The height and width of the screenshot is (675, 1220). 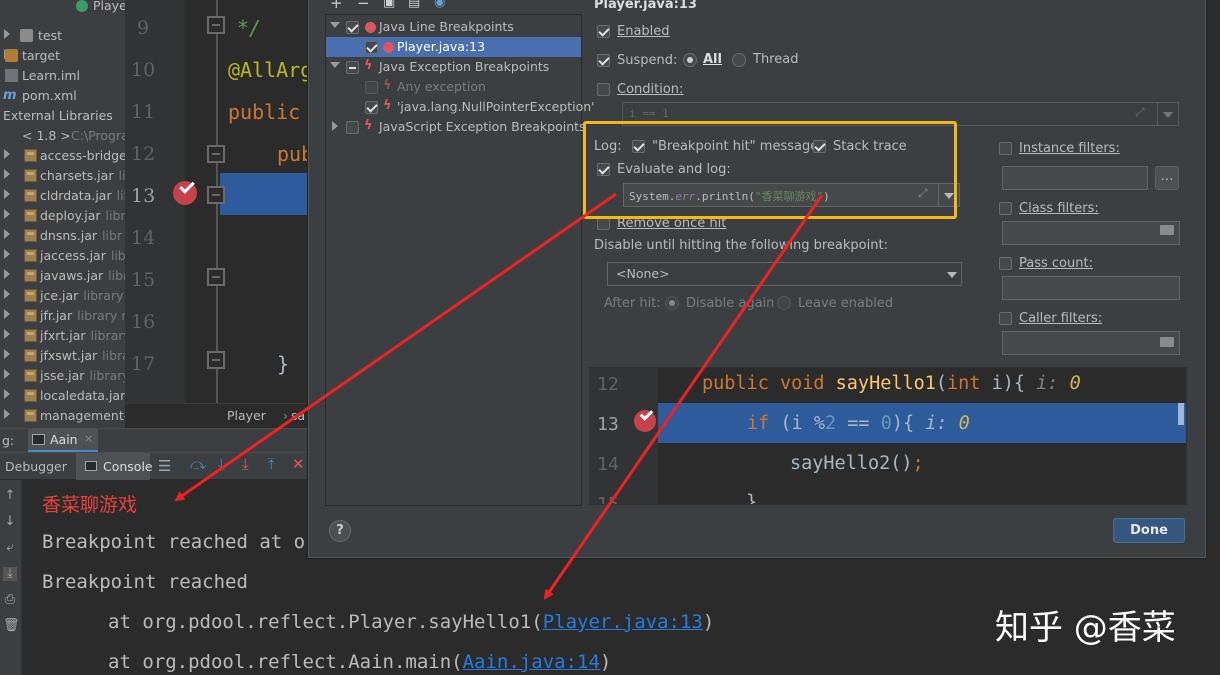 What do you see at coordinates (62, 156) in the screenshot?
I see `tree-item-jar: access-bridge-` at bounding box center [62, 156].